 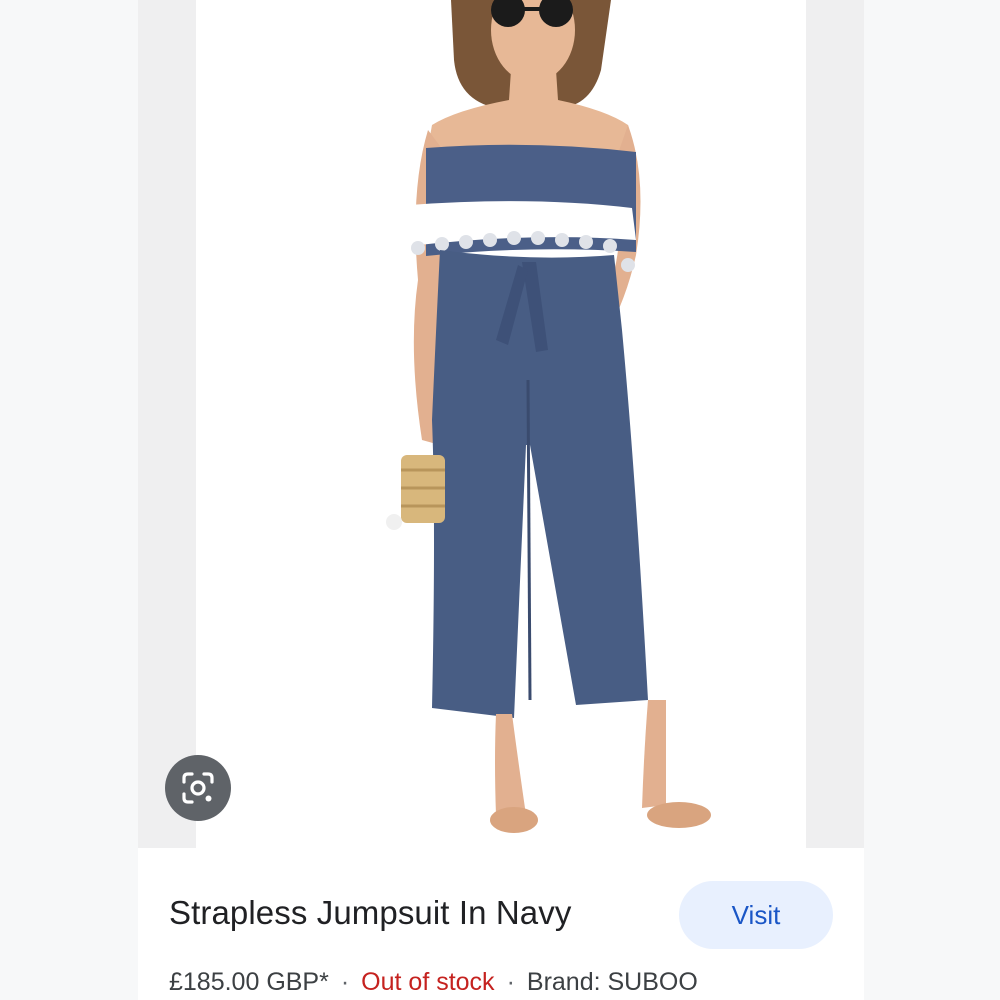 I want to click on stock-status: Out of stock, so click(x=428, y=982).